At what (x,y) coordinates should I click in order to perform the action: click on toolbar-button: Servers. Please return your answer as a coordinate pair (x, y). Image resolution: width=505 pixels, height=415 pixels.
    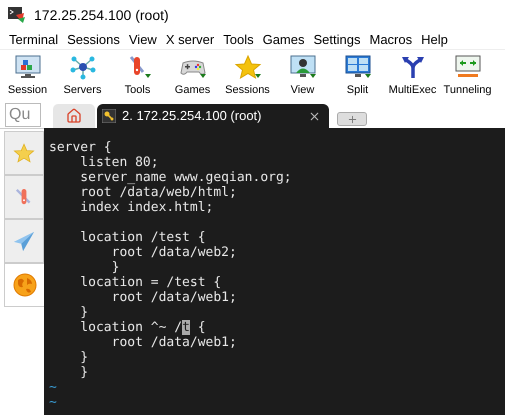
    Looking at the image, I should click on (82, 76).